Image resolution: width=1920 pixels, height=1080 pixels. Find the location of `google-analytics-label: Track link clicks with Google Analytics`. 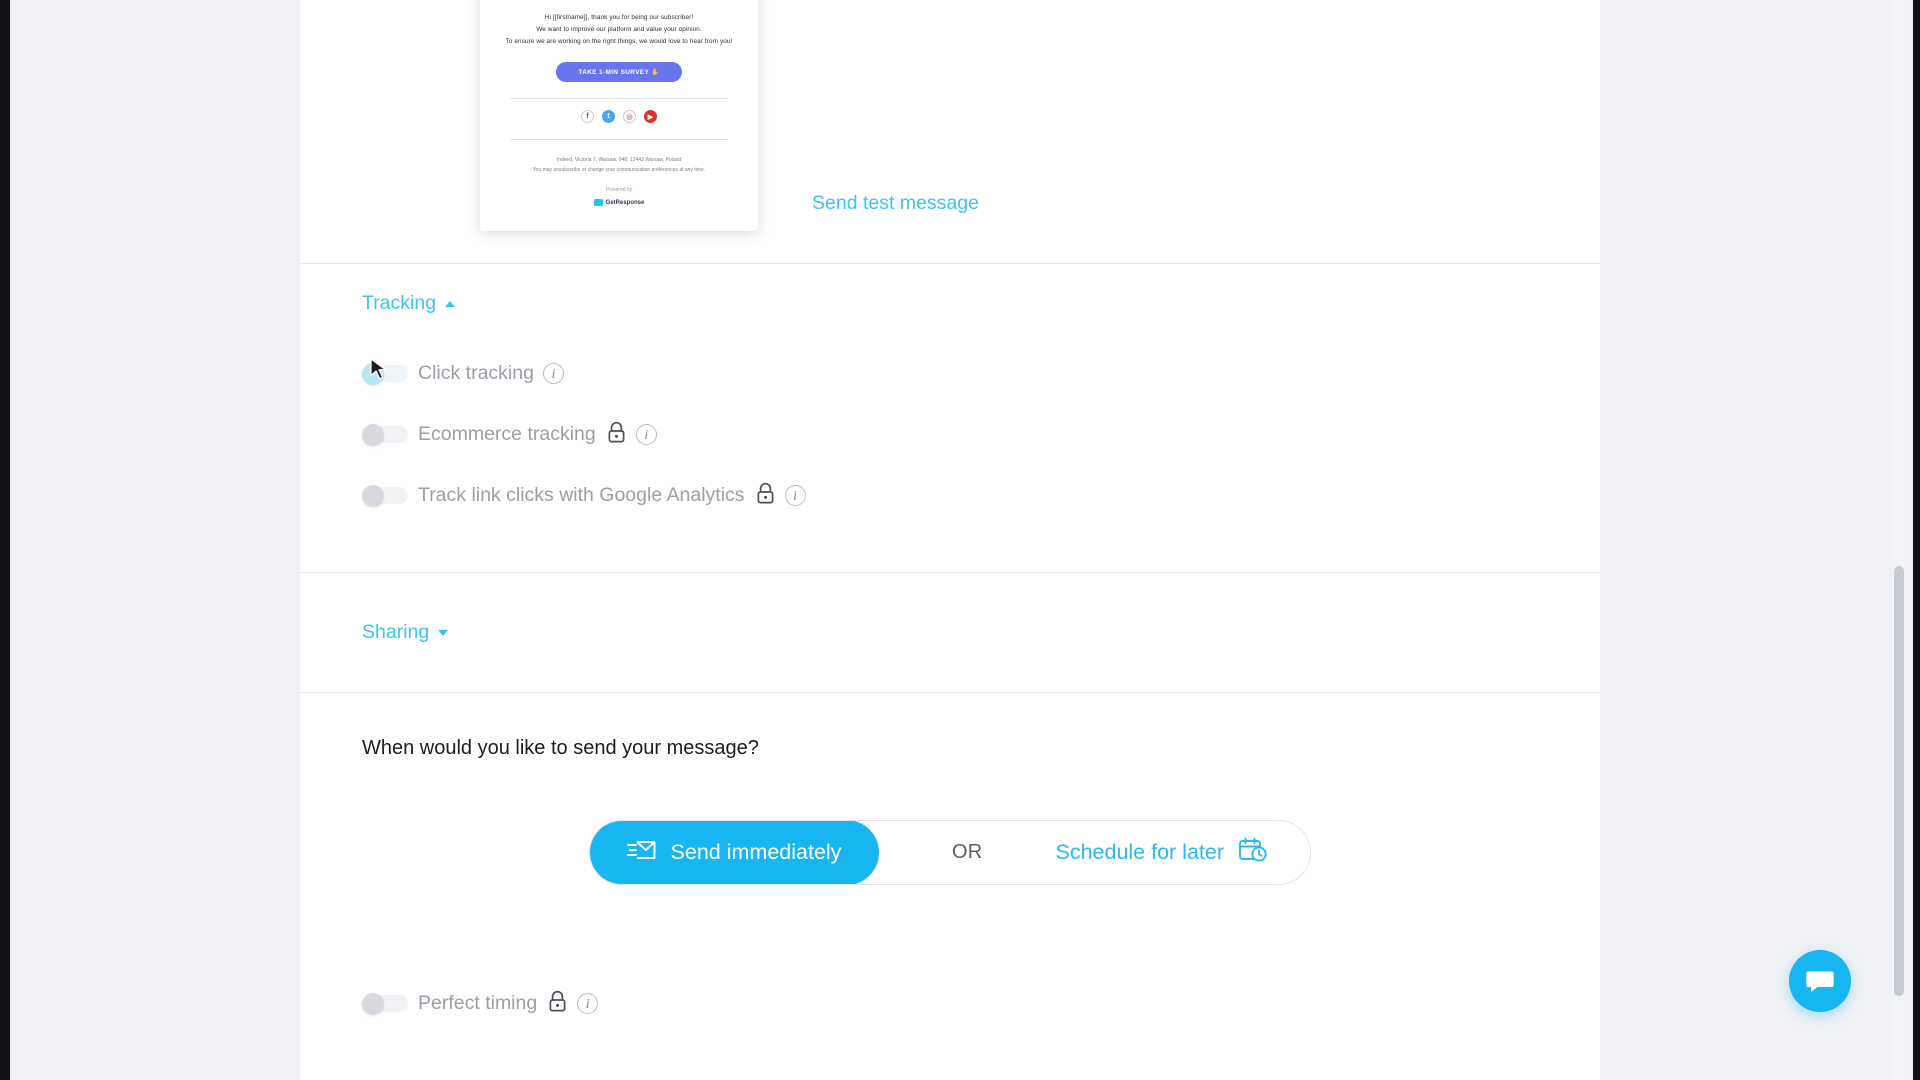

google-analytics-label: Track link clicks with Google Analytics is located at coordinates (581, 495).